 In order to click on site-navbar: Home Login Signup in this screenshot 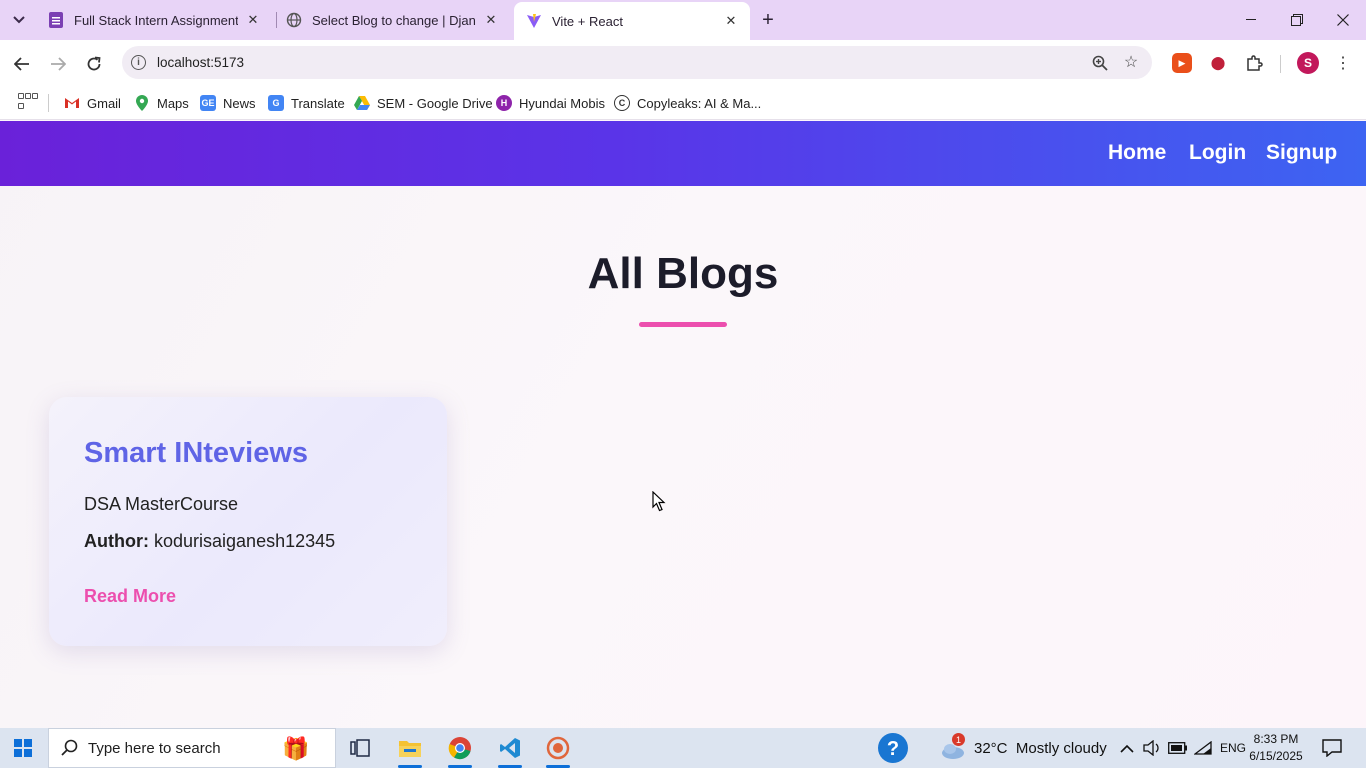, I will do `click(683, 153)`.